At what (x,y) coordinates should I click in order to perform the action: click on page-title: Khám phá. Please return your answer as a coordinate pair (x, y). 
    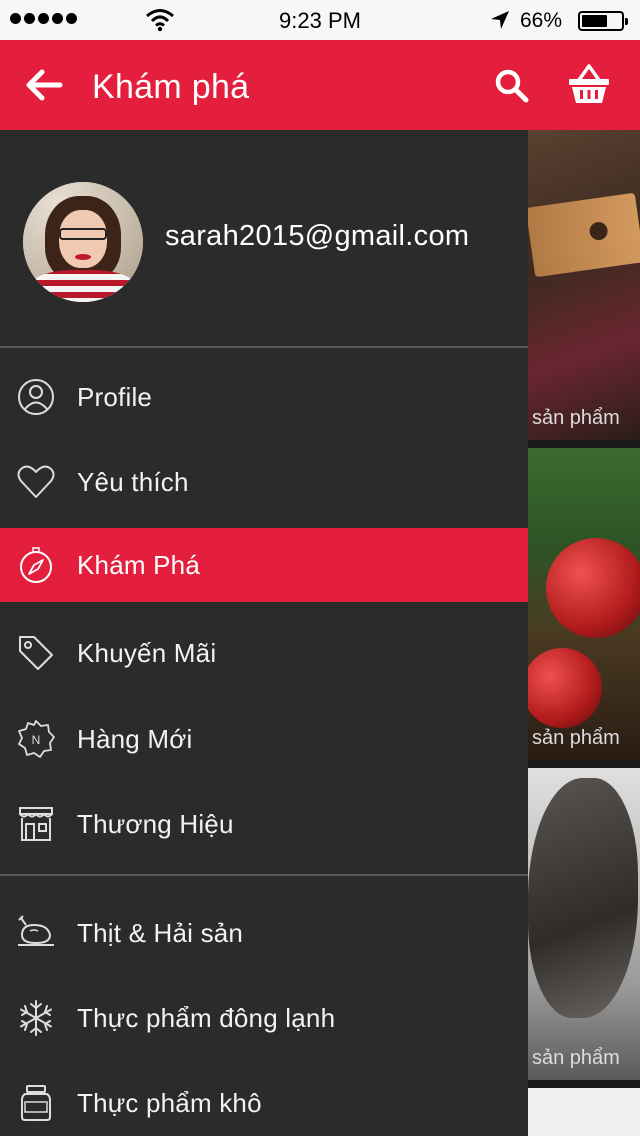
    Looking at the image, I should click on (171, 87).